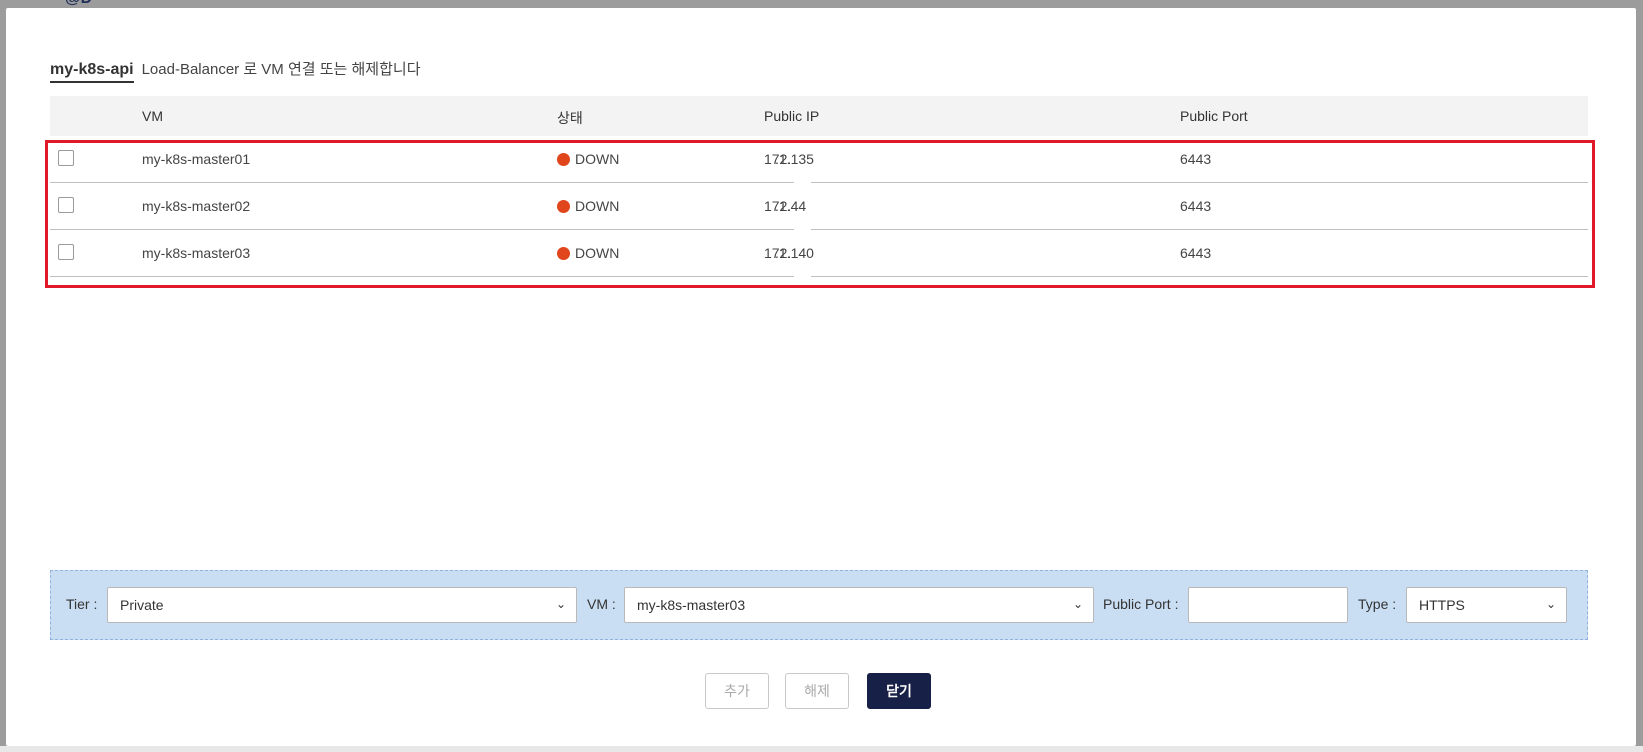 The height and width of the screenshot is (752, 1643). Describe the element at coordinates (1268, 605) in the screenshot. I see `public-port-input` at that location.